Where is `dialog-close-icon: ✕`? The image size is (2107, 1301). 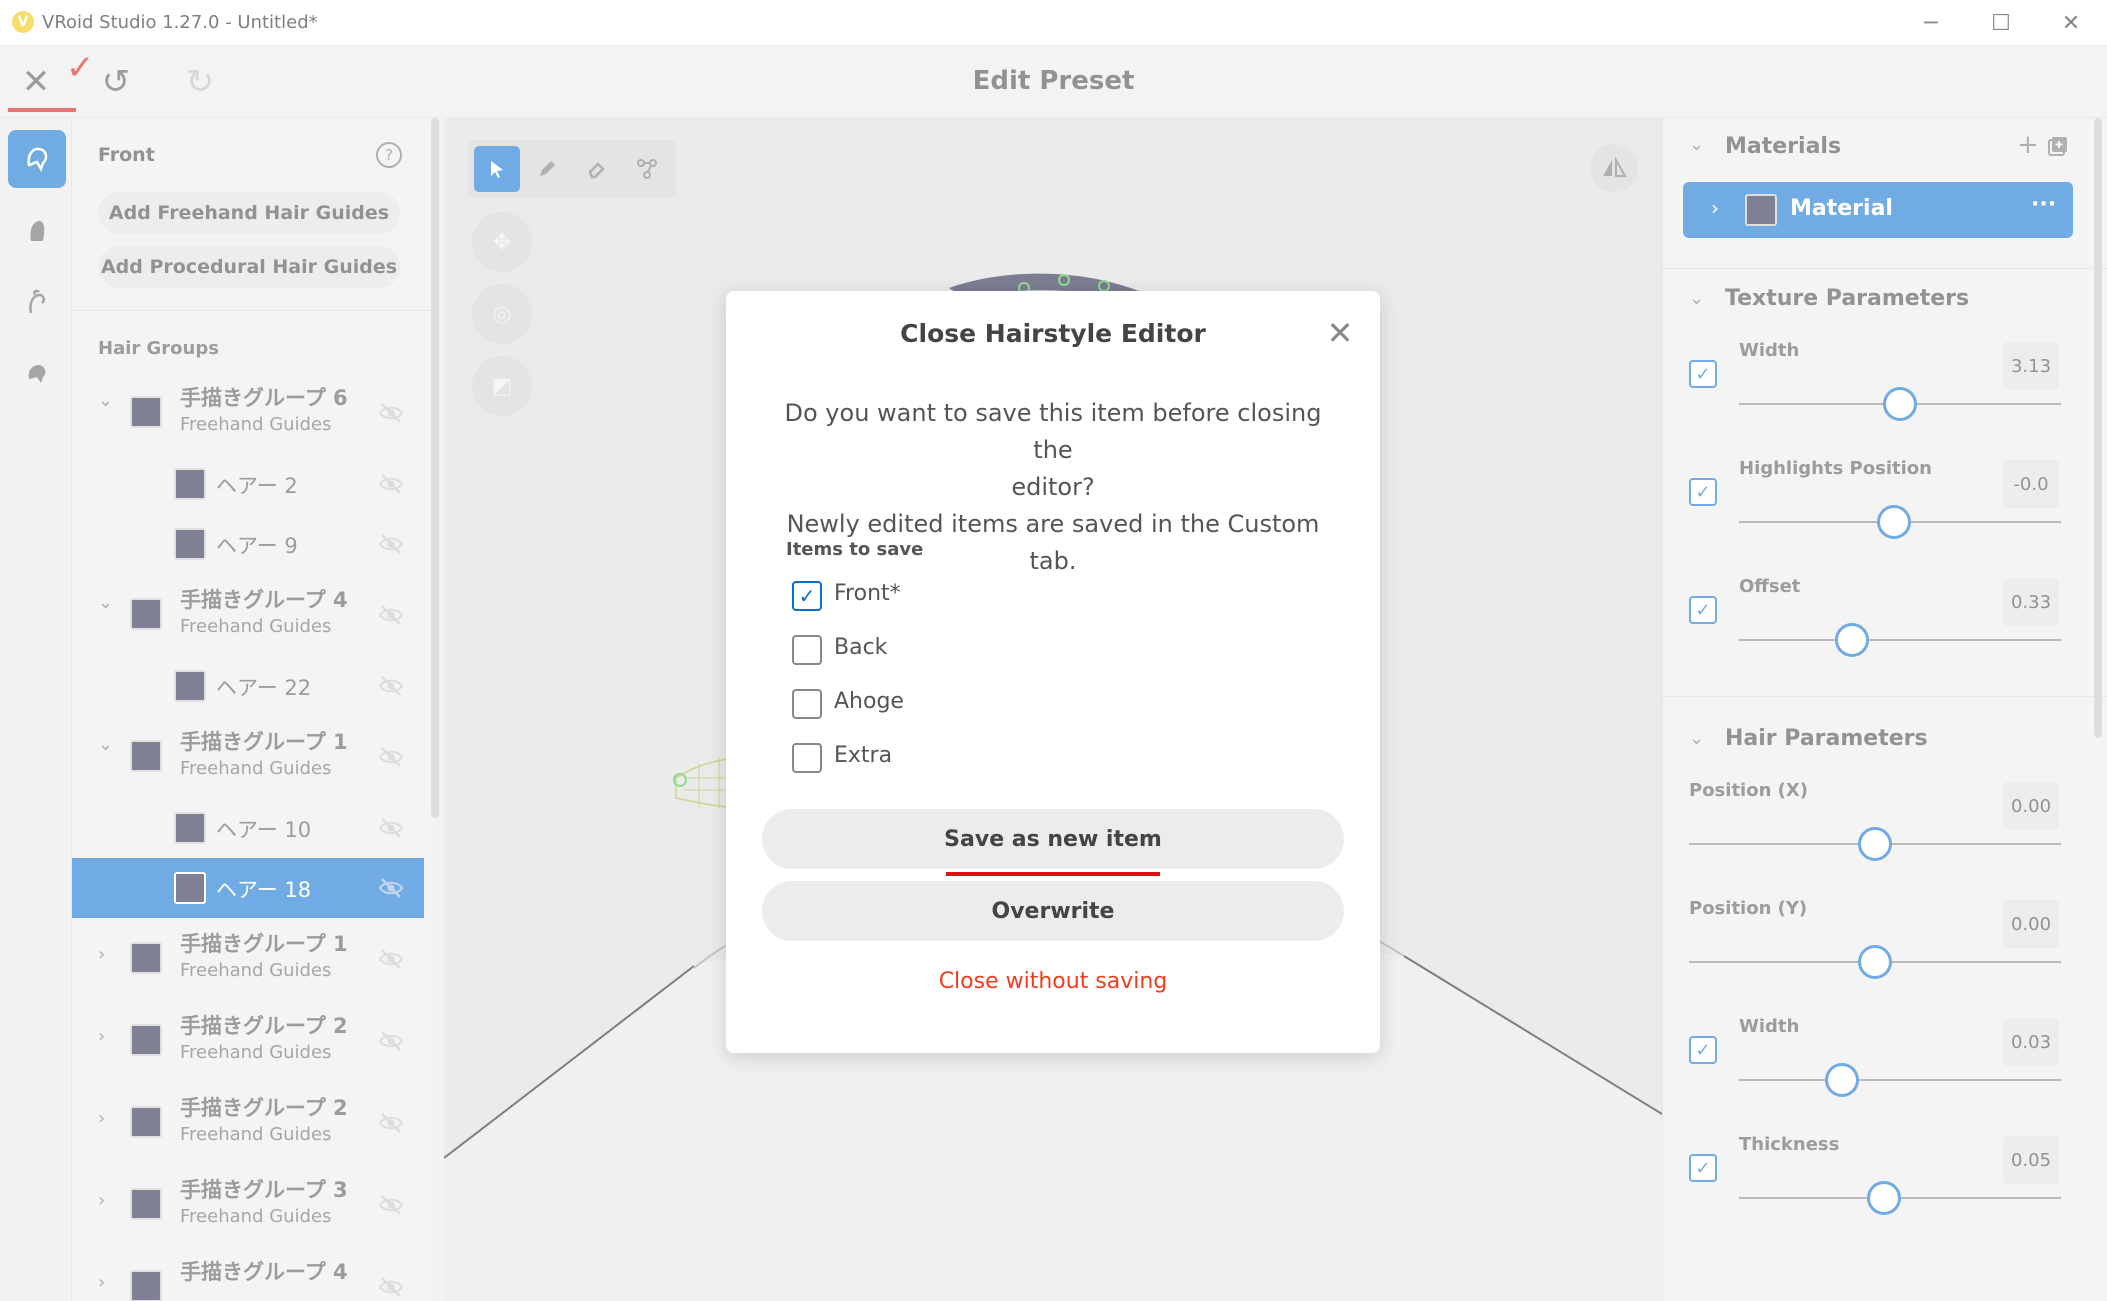
dialog-close-icon: ✕ is located at coordinates (1340, 333).